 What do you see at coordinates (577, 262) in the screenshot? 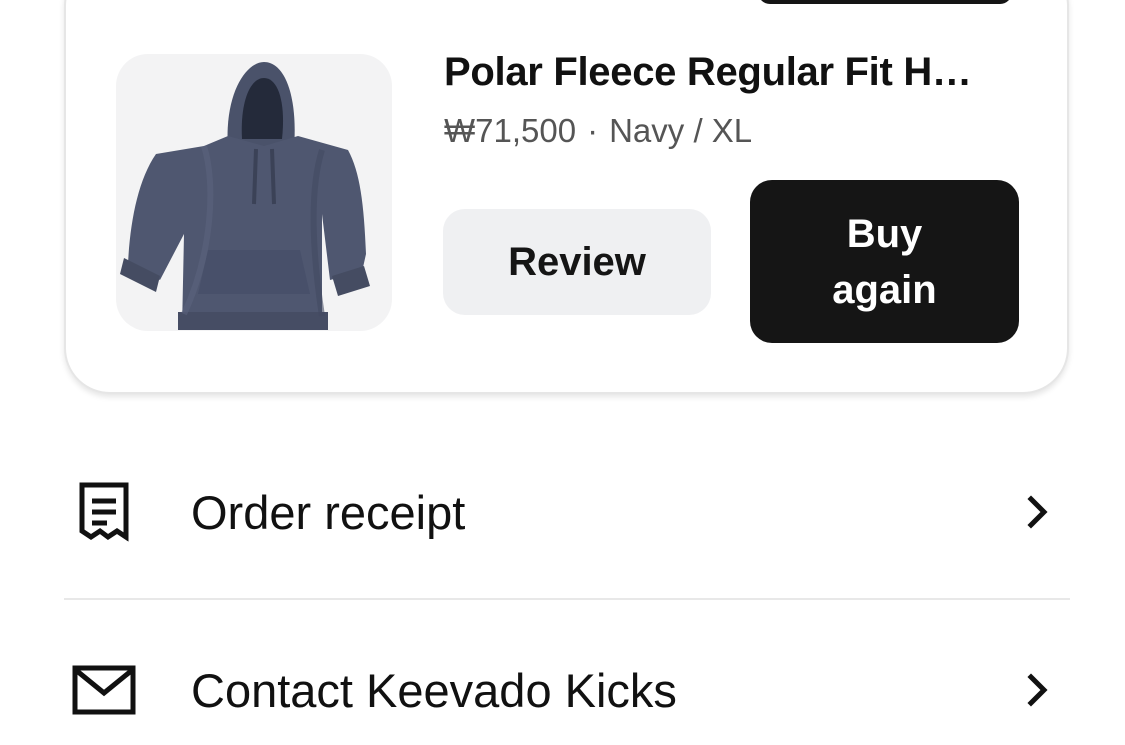
I see `review-button: Review` at bounding box center [577, 262].